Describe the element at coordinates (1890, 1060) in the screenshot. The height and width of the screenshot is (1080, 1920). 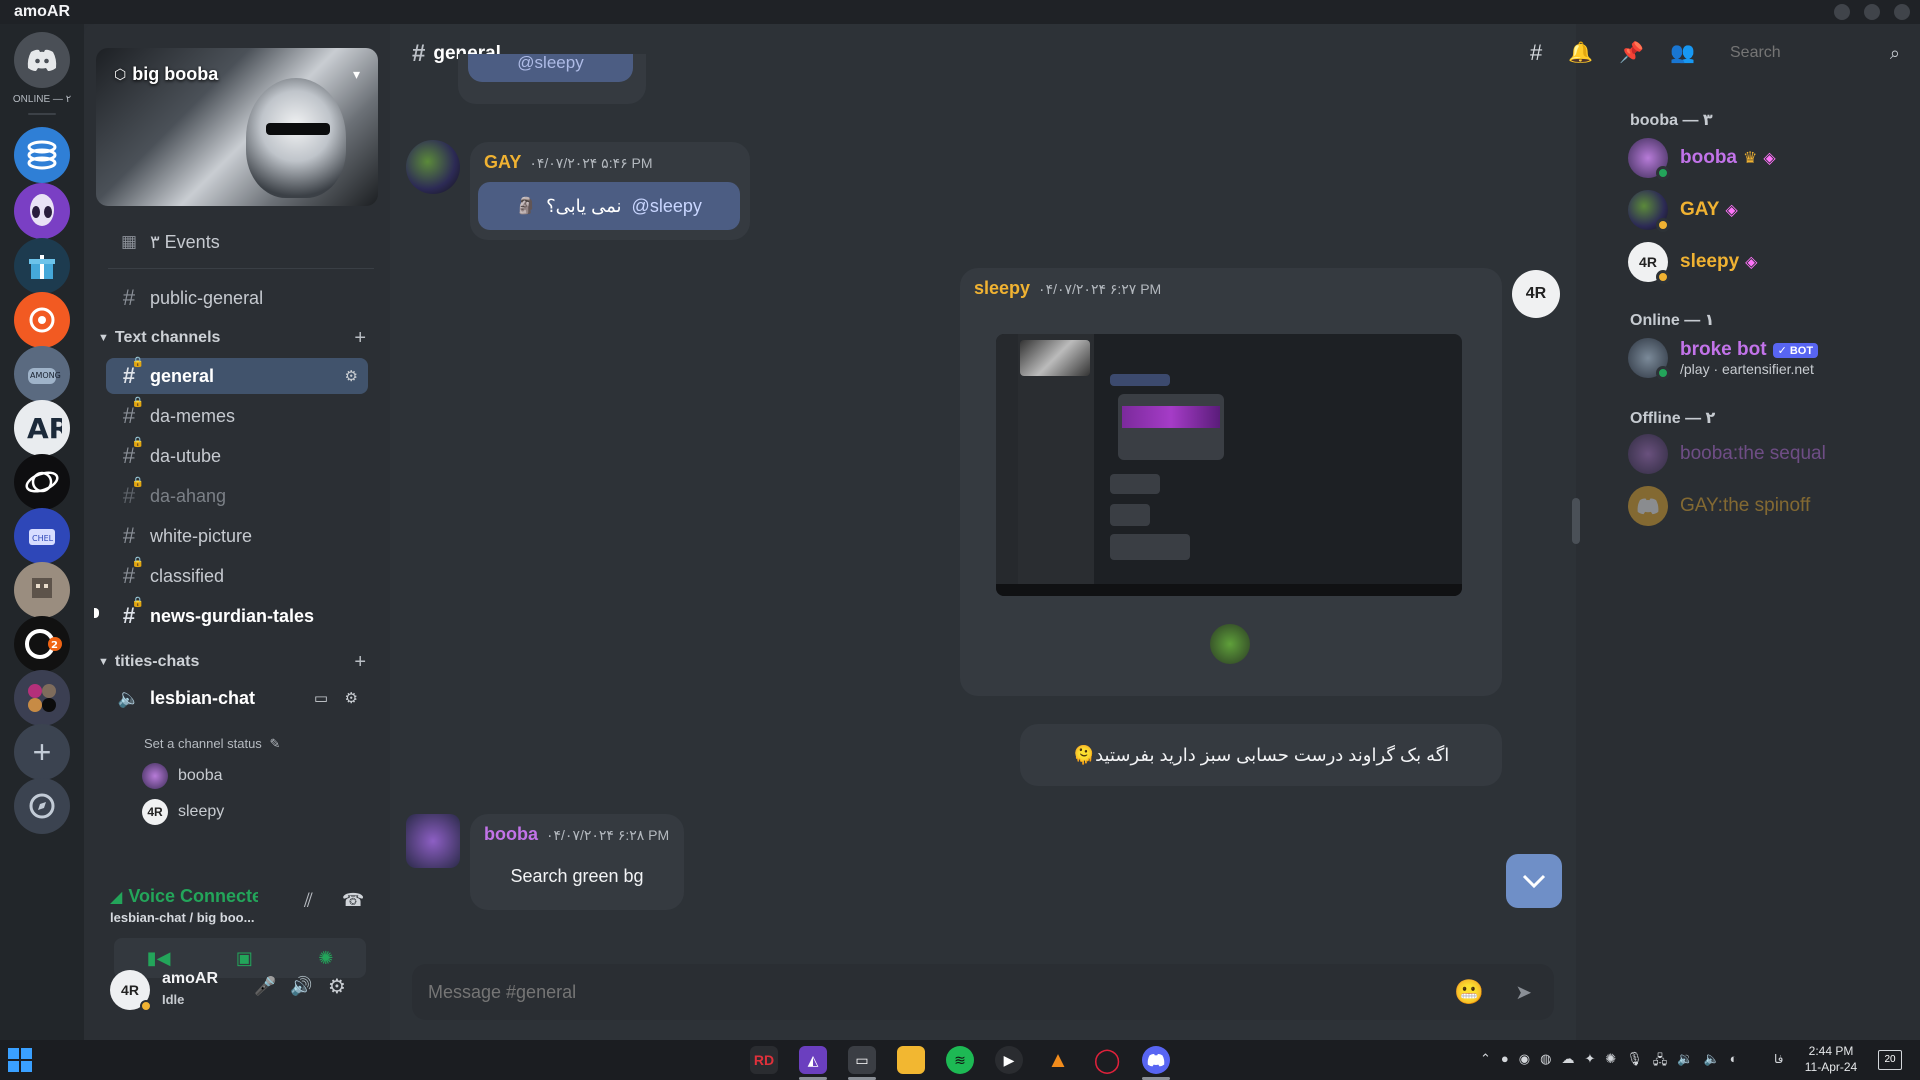
I see `notification-center-icon: 20` at that location.